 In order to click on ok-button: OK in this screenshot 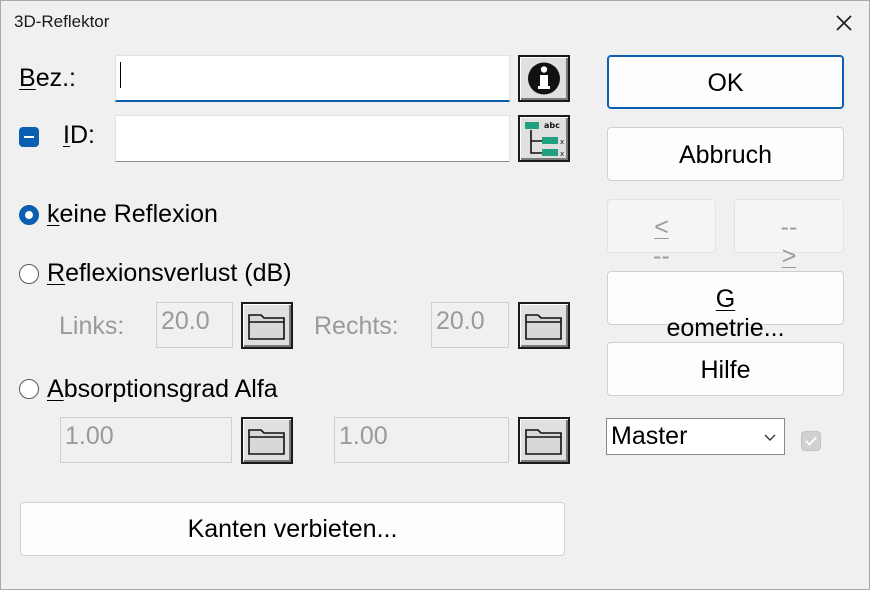, I will do `click(725, 82)`.